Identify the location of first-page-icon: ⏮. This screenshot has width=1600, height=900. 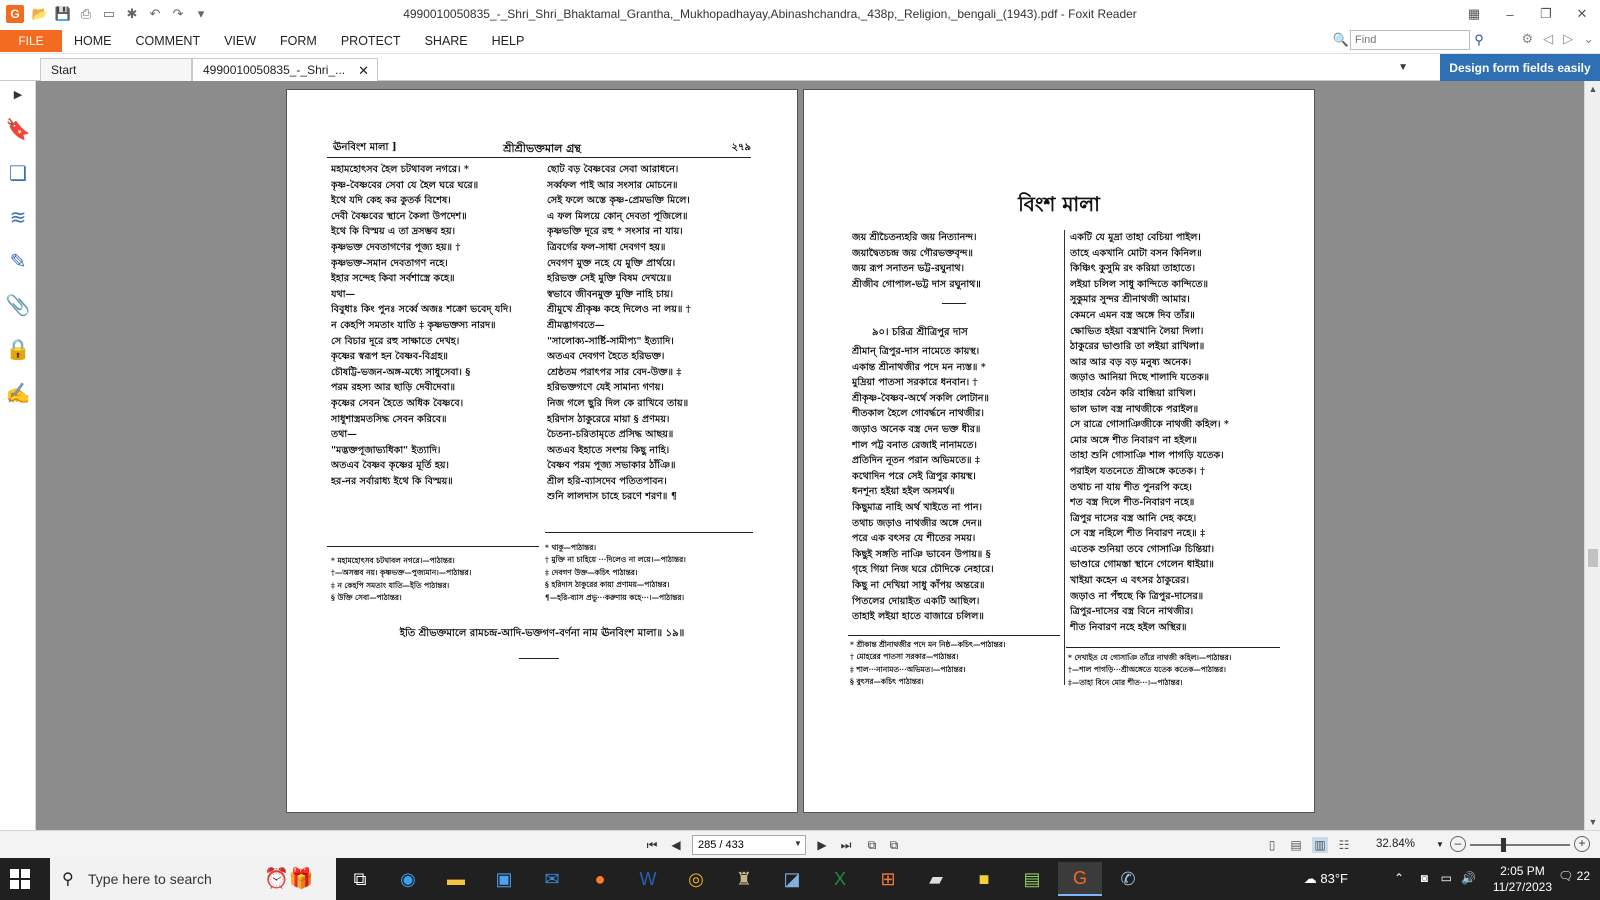
(652, 845).